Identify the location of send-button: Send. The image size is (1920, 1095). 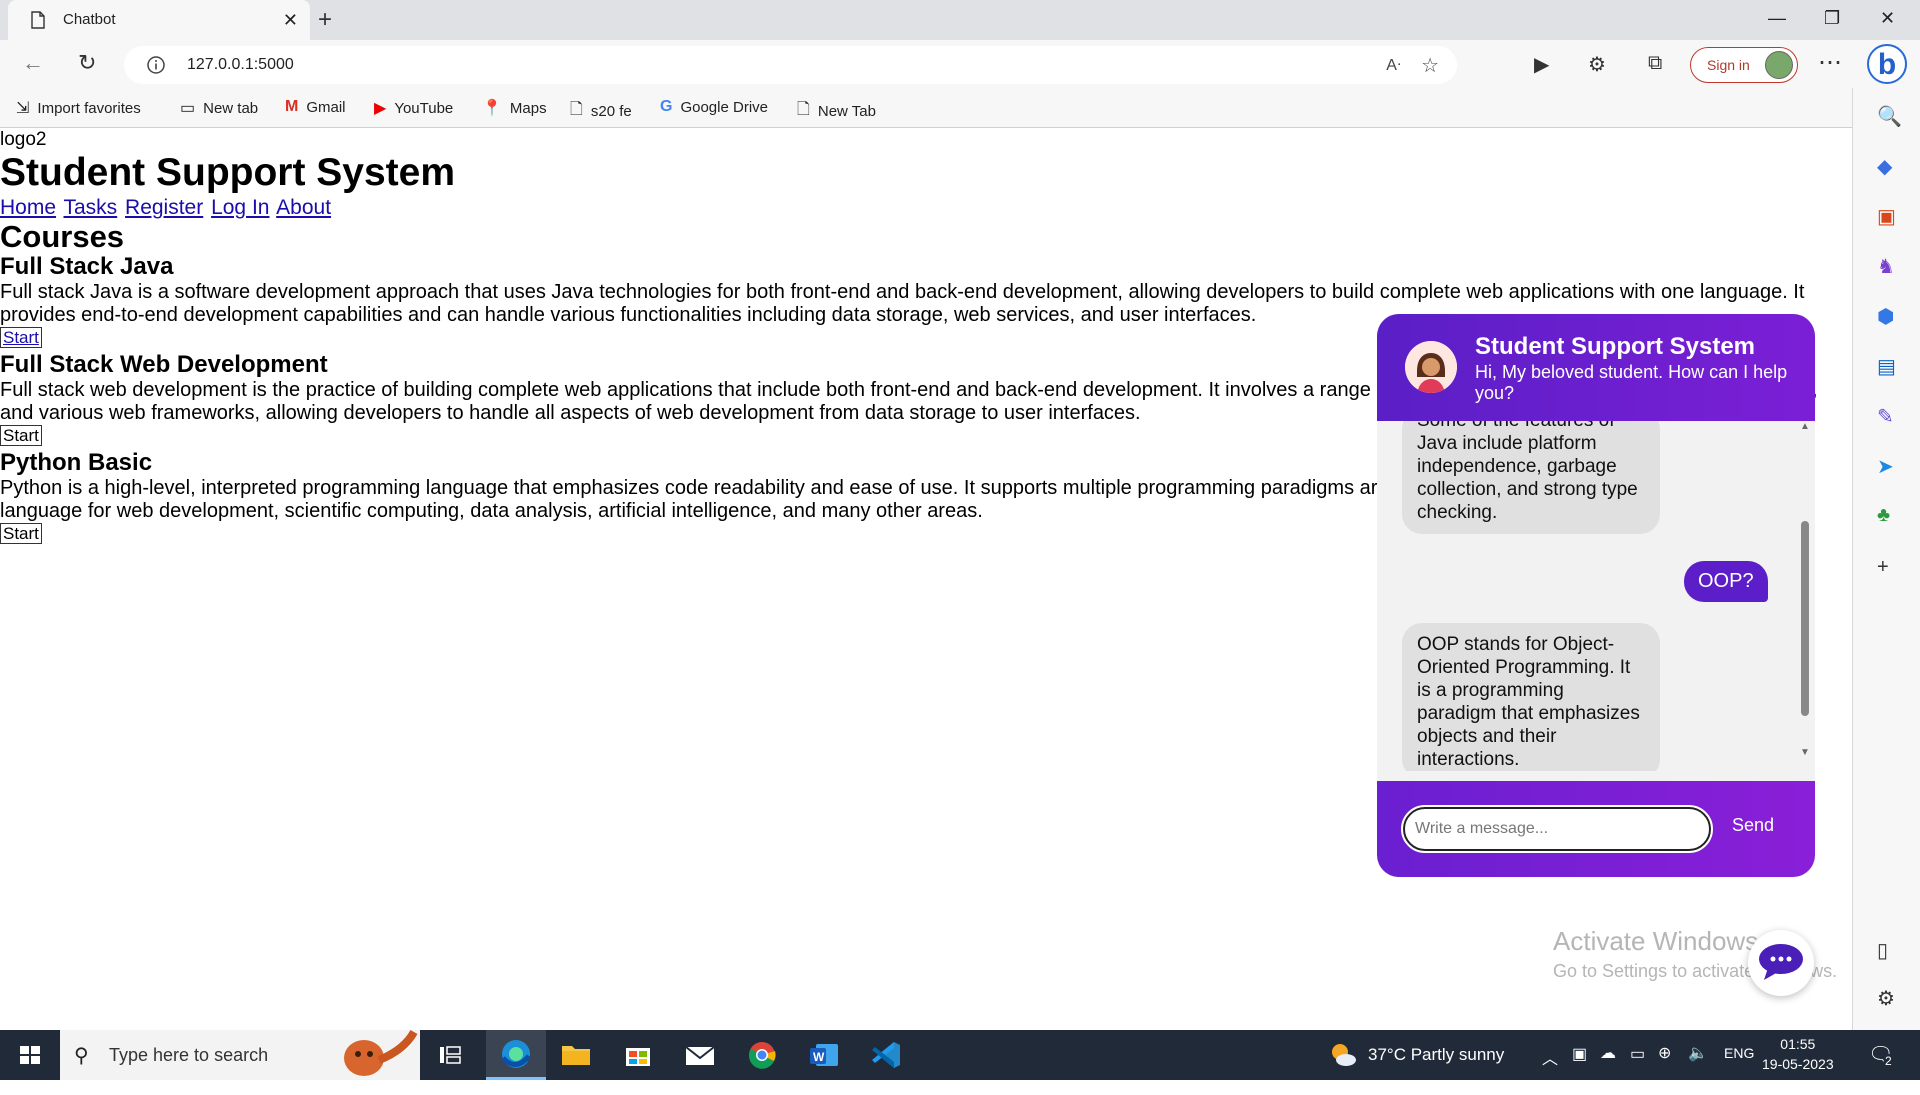
(1753, 825).